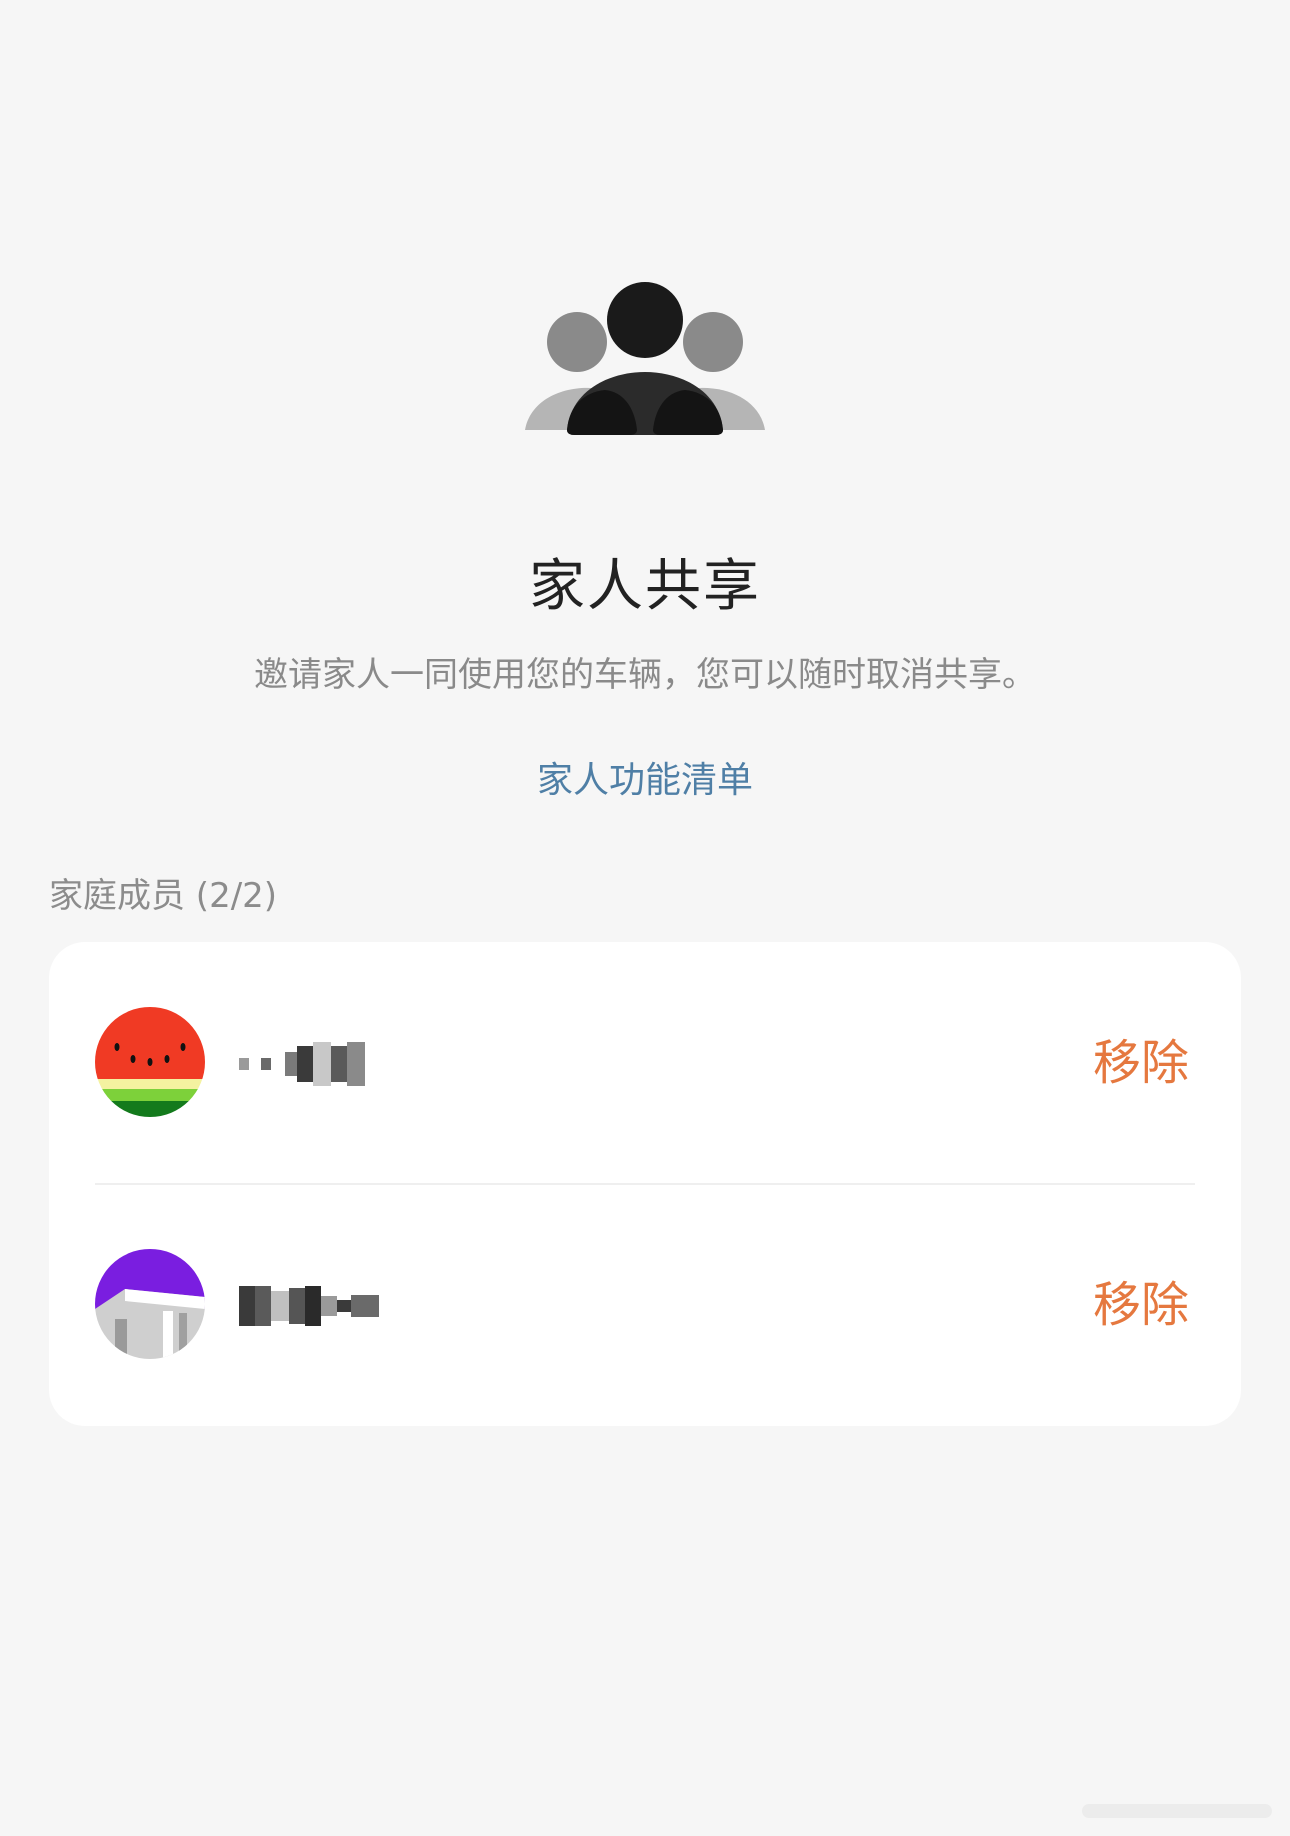 The image size is (1290, 1836). I want to click on feature-list-link: 家人功能清单, so click(645, 781).